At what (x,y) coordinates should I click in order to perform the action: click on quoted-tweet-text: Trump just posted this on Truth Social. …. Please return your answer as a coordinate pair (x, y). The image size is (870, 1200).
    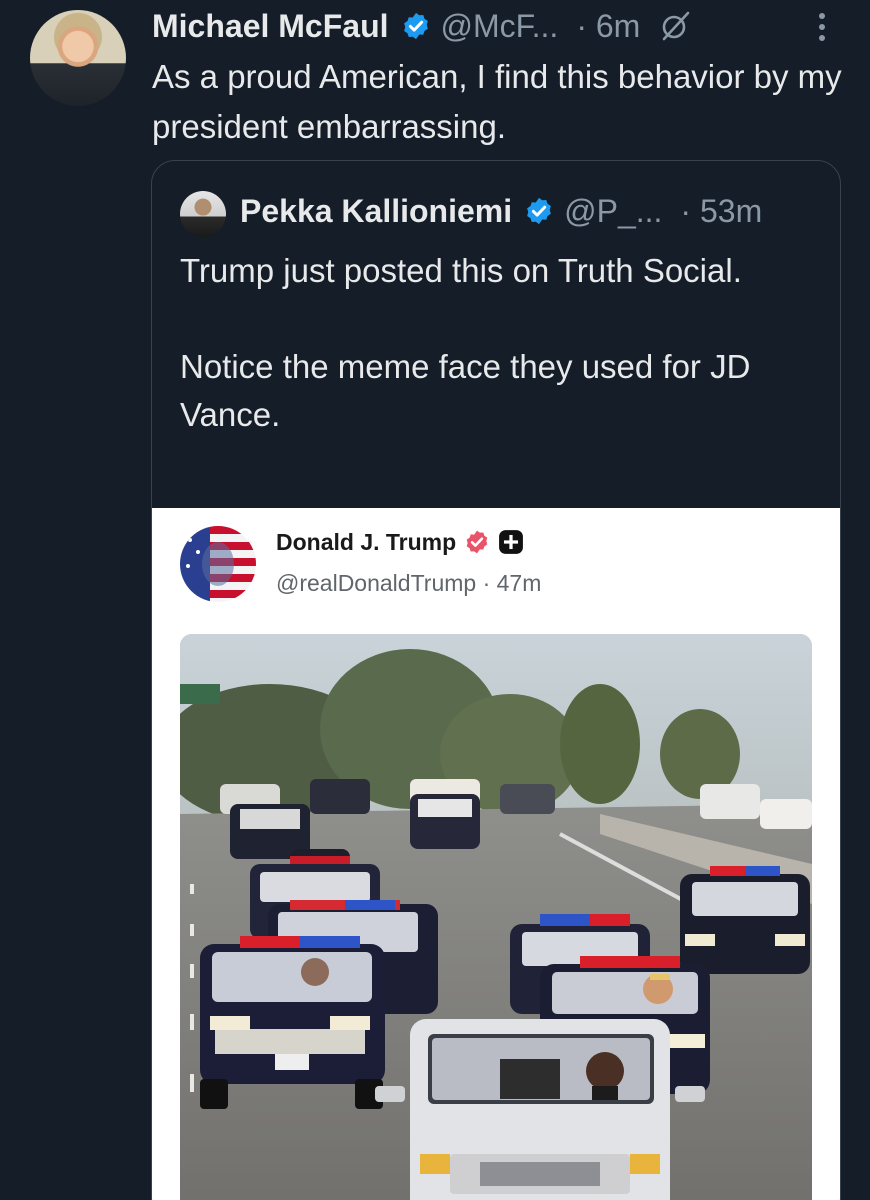
    Looking at the image, I should click on (490, 343).